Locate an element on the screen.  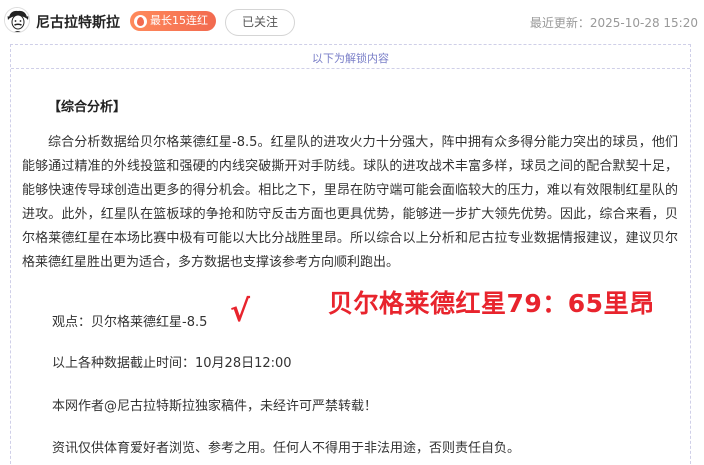
copyright-notice: 本网作者@尼古拉特斯拉独家稿件，未经许可严禁转载！ is located at coordinates (215, 406).